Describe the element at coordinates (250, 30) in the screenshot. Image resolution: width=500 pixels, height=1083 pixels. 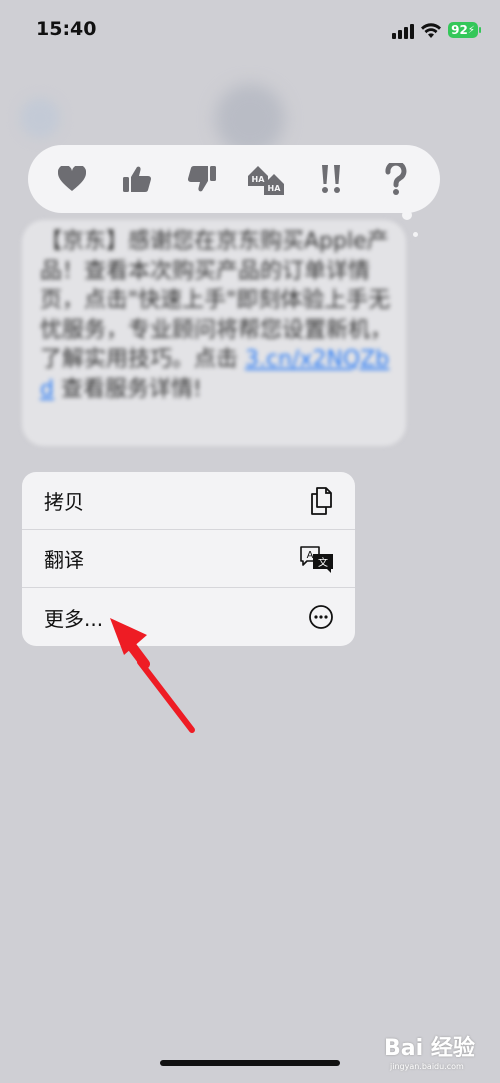
I see `status-bar: 15:40 92 ⚡` at that location.